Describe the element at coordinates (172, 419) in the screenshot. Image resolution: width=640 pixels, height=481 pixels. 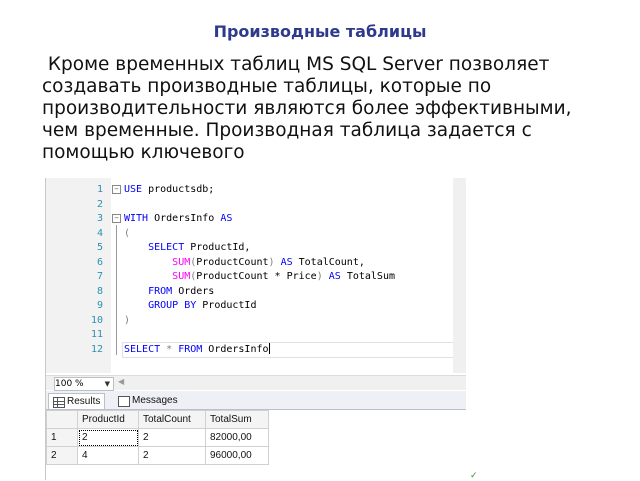
I see `column-header: TotalCount` at that location.